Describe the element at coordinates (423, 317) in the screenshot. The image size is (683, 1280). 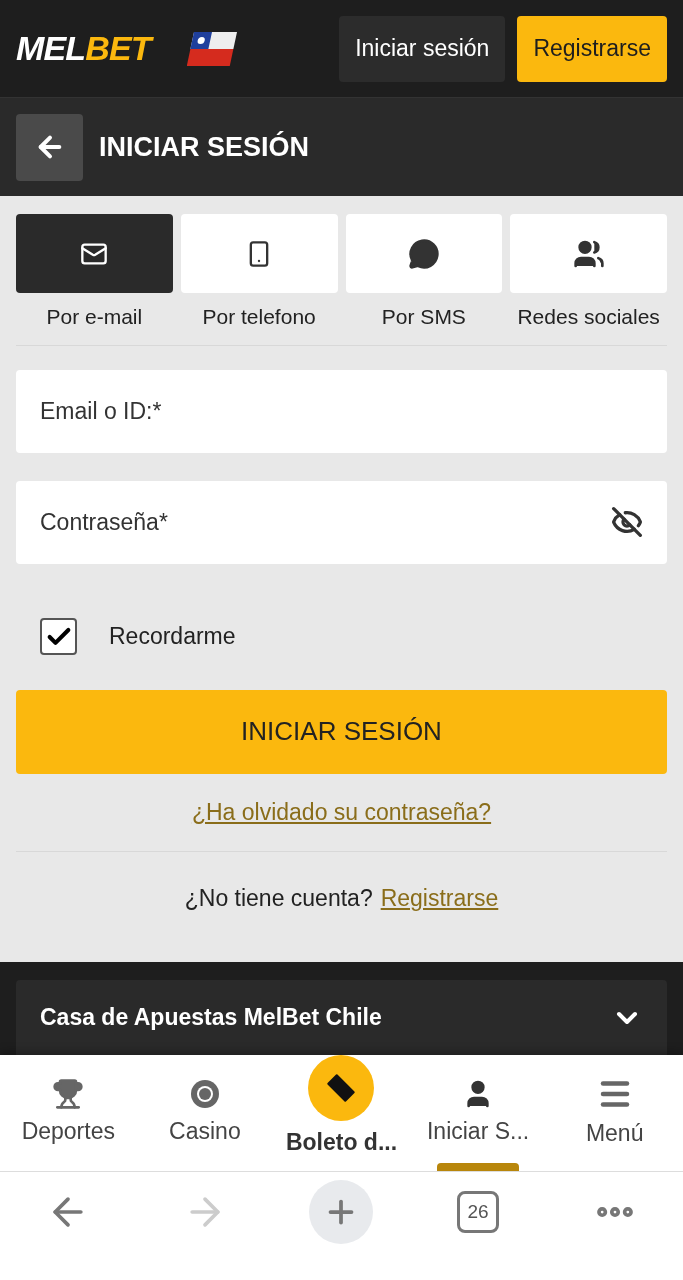
I see `tab-label: Por SMS` at that location.